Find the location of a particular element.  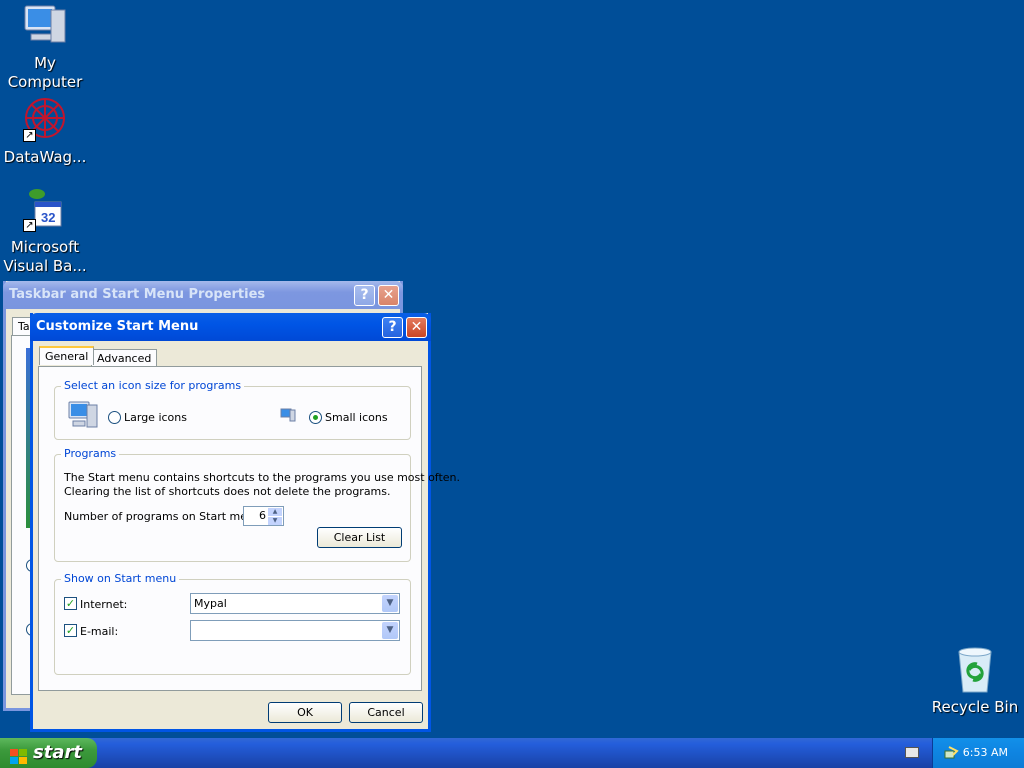

num-programs-label: Number of programs on Start menu: is located at coordinates (164, 516).